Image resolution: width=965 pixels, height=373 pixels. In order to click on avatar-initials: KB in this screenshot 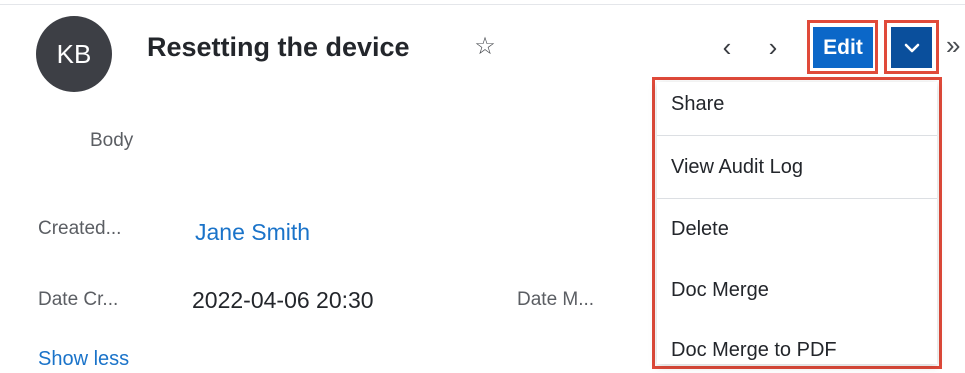, I will do `click(74, 53)`.